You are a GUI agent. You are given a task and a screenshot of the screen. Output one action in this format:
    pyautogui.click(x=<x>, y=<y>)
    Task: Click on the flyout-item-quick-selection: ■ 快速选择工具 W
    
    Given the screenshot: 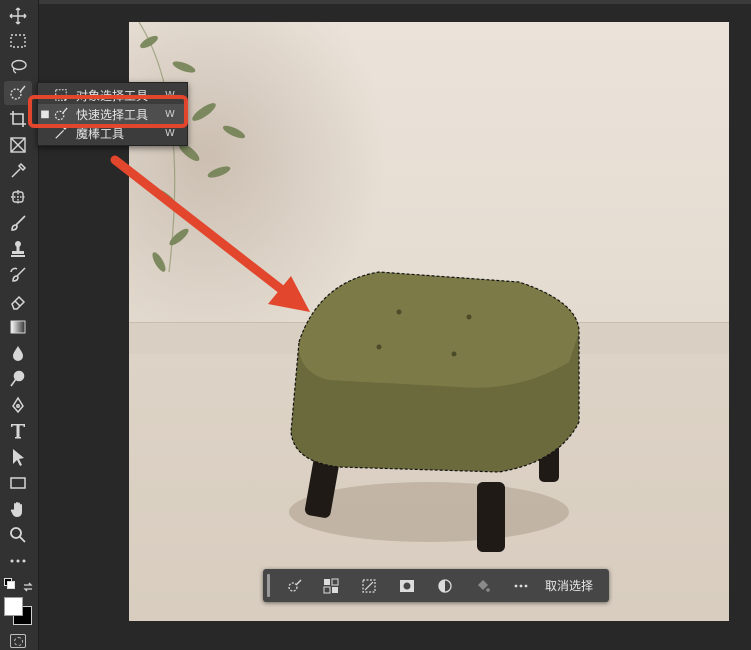 What is the action you would take?
    pyautogui.click(x=112, y=114)
    